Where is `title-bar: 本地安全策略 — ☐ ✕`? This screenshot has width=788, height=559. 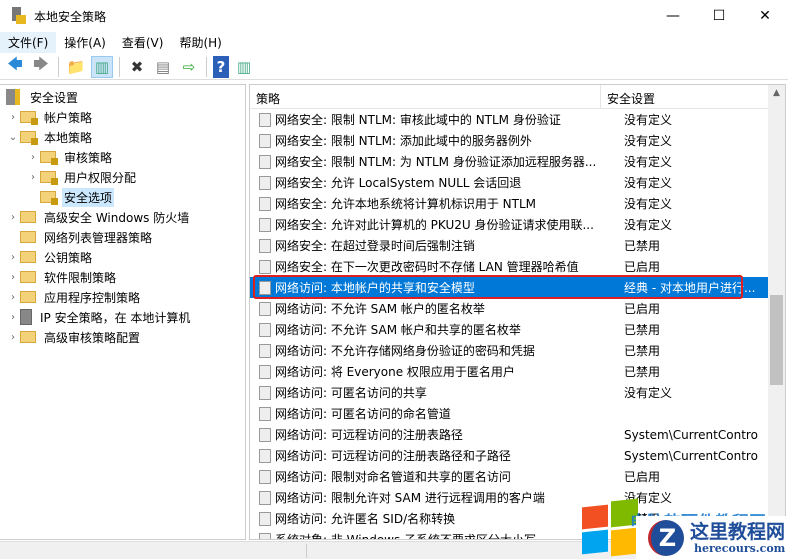 title-bar: 本地安全策略 — ☐ ✕ is located at coordinates (394, 16).